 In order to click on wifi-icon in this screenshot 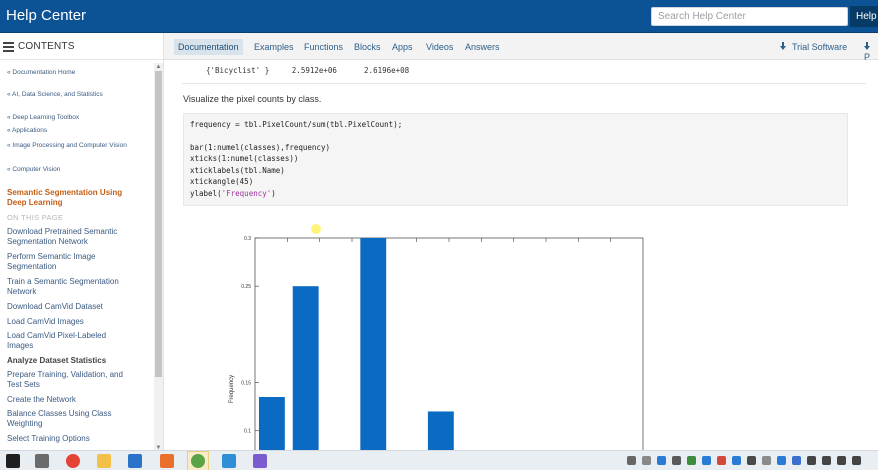, I will do `click(811, 460)`.